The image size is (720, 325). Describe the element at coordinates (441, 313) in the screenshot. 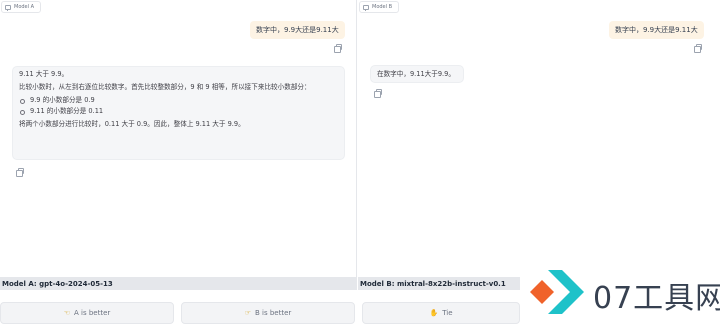

I see `vote-tie-button: ✋ Tie` at that location.